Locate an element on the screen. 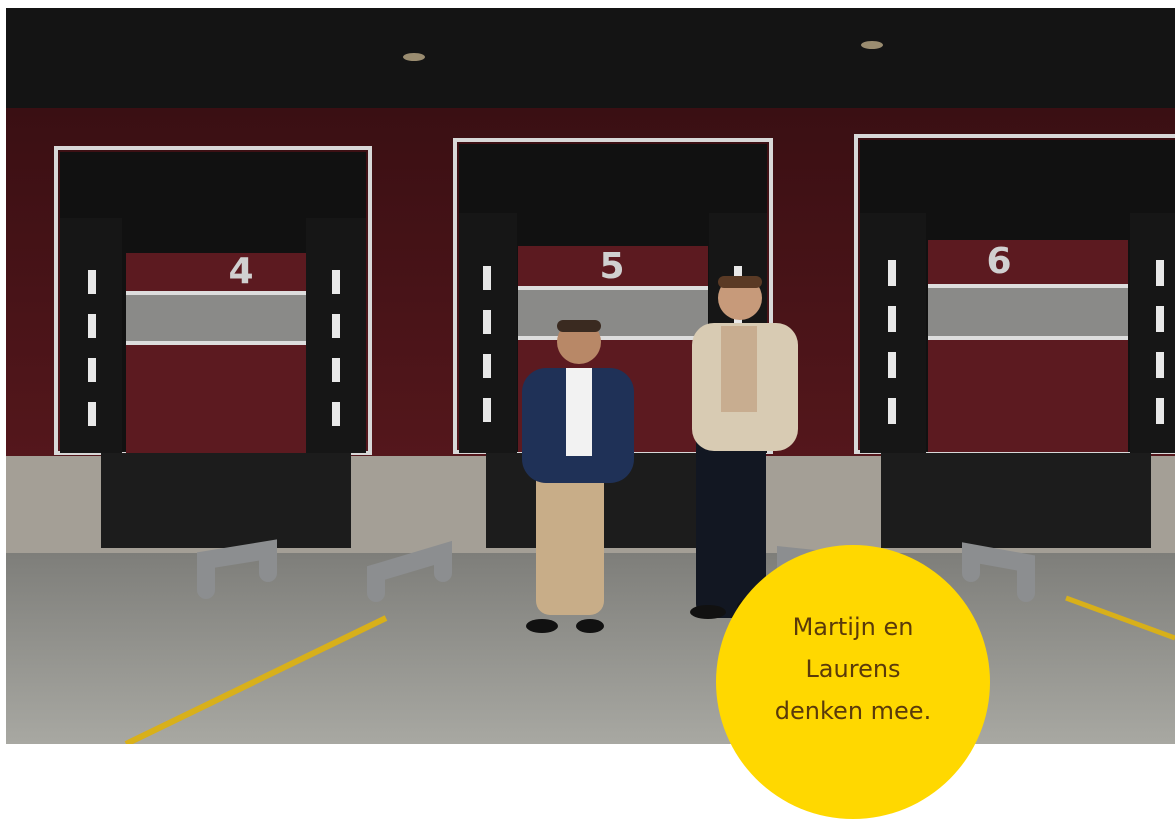  quote-badge-text: Martijn en Laurens denken mee. is located at coordinates (853, 669).